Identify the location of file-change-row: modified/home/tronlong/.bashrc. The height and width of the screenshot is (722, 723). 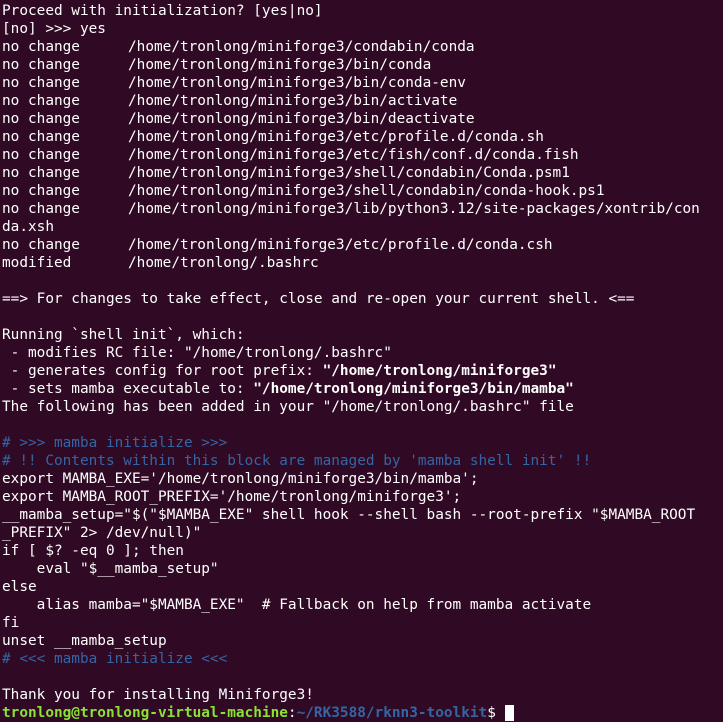
(362, 263).